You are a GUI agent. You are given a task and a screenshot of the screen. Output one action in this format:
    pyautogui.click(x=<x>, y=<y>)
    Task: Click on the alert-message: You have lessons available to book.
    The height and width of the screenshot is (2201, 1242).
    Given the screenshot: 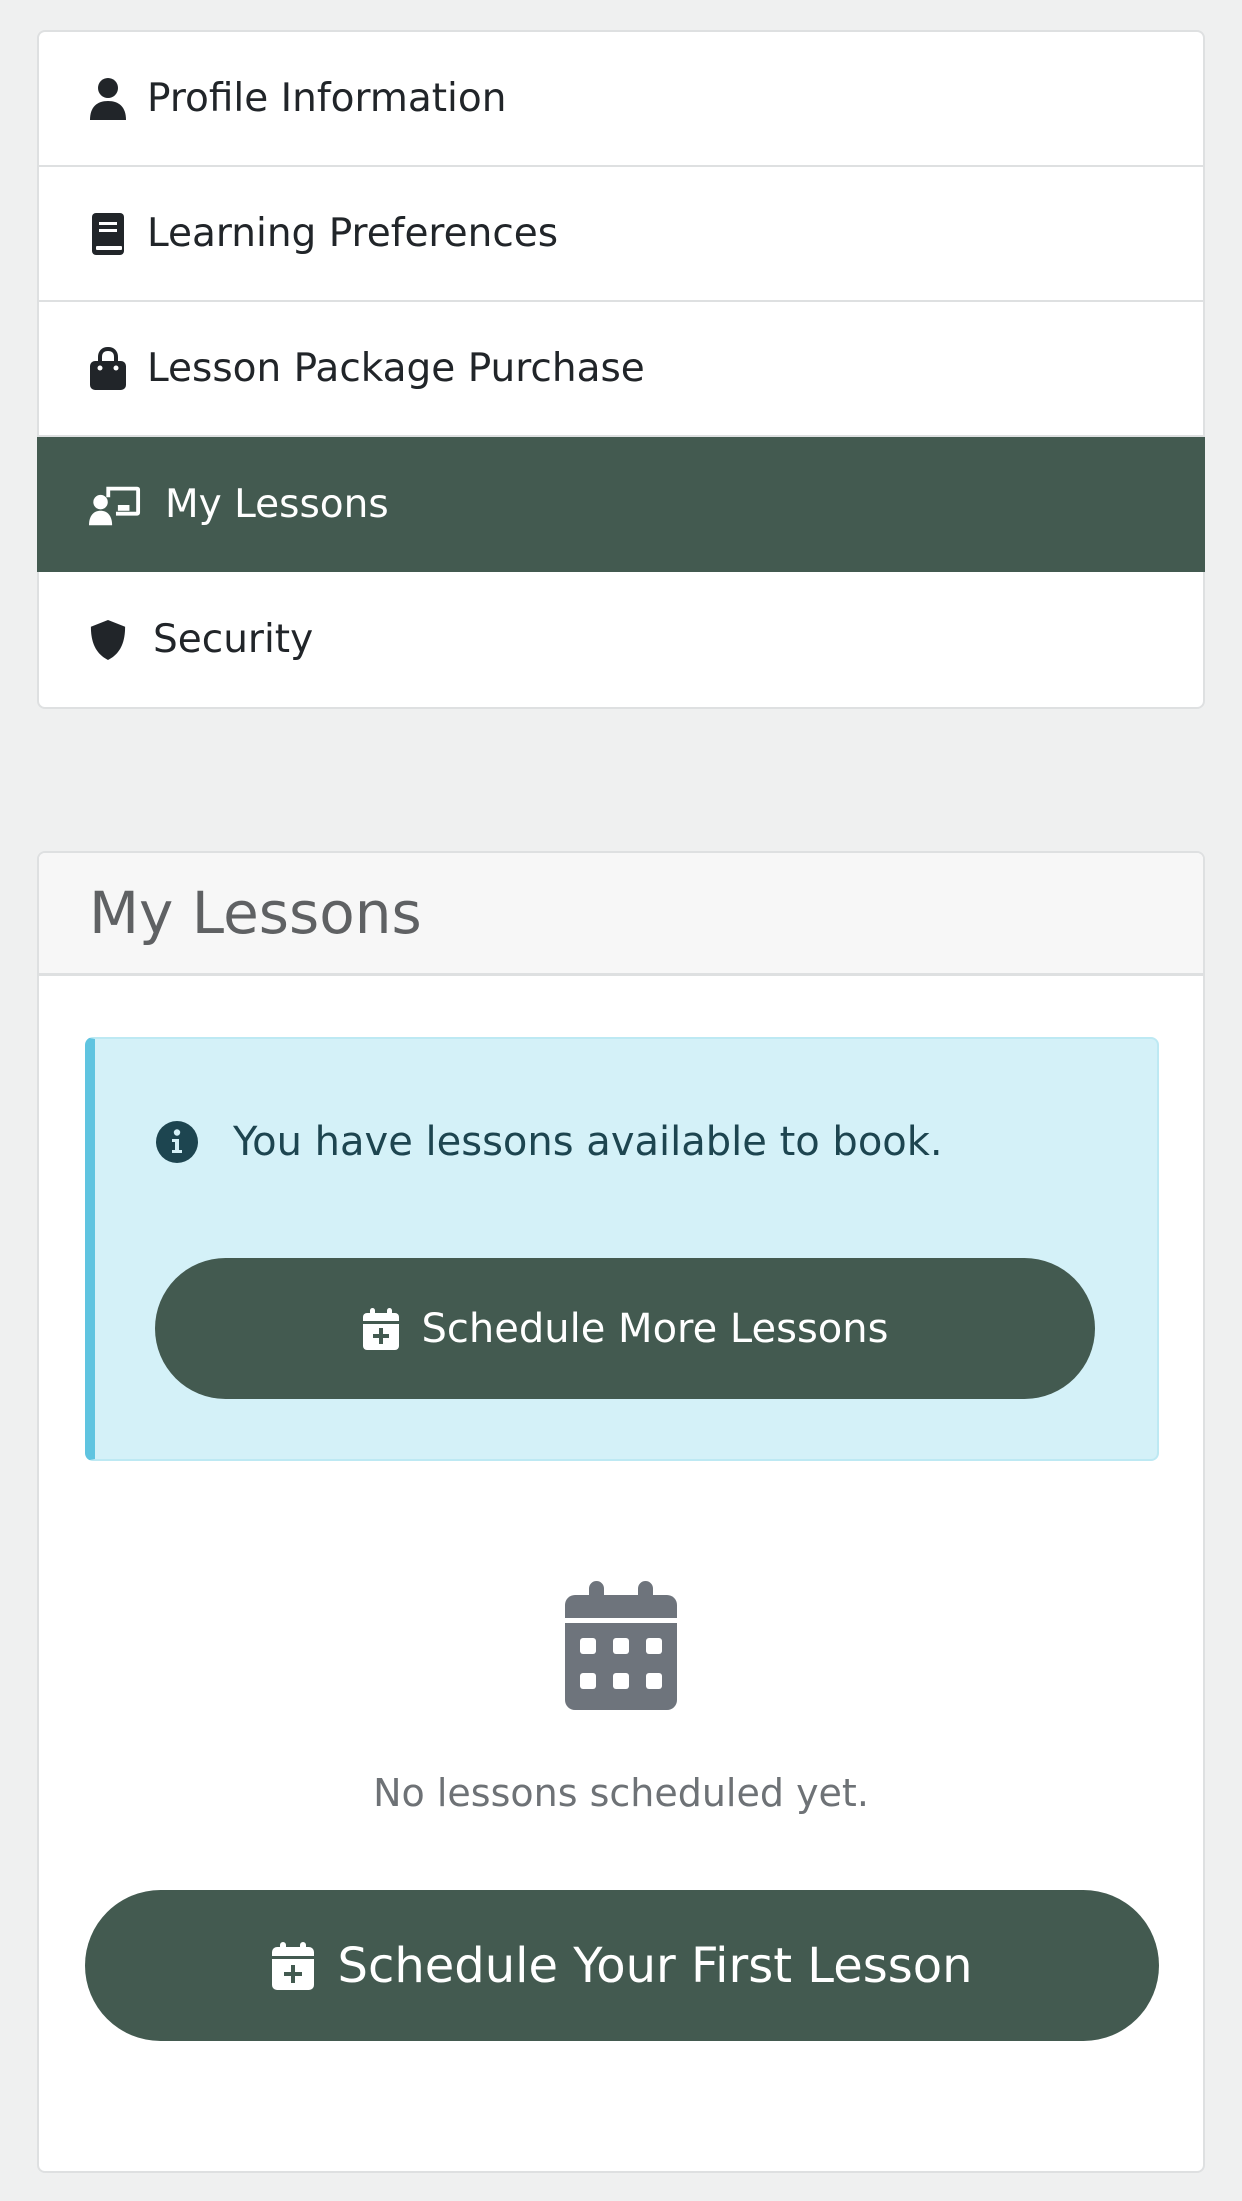 What is the action you would take?
    pyautogui.click(x=588, y=1142)
    